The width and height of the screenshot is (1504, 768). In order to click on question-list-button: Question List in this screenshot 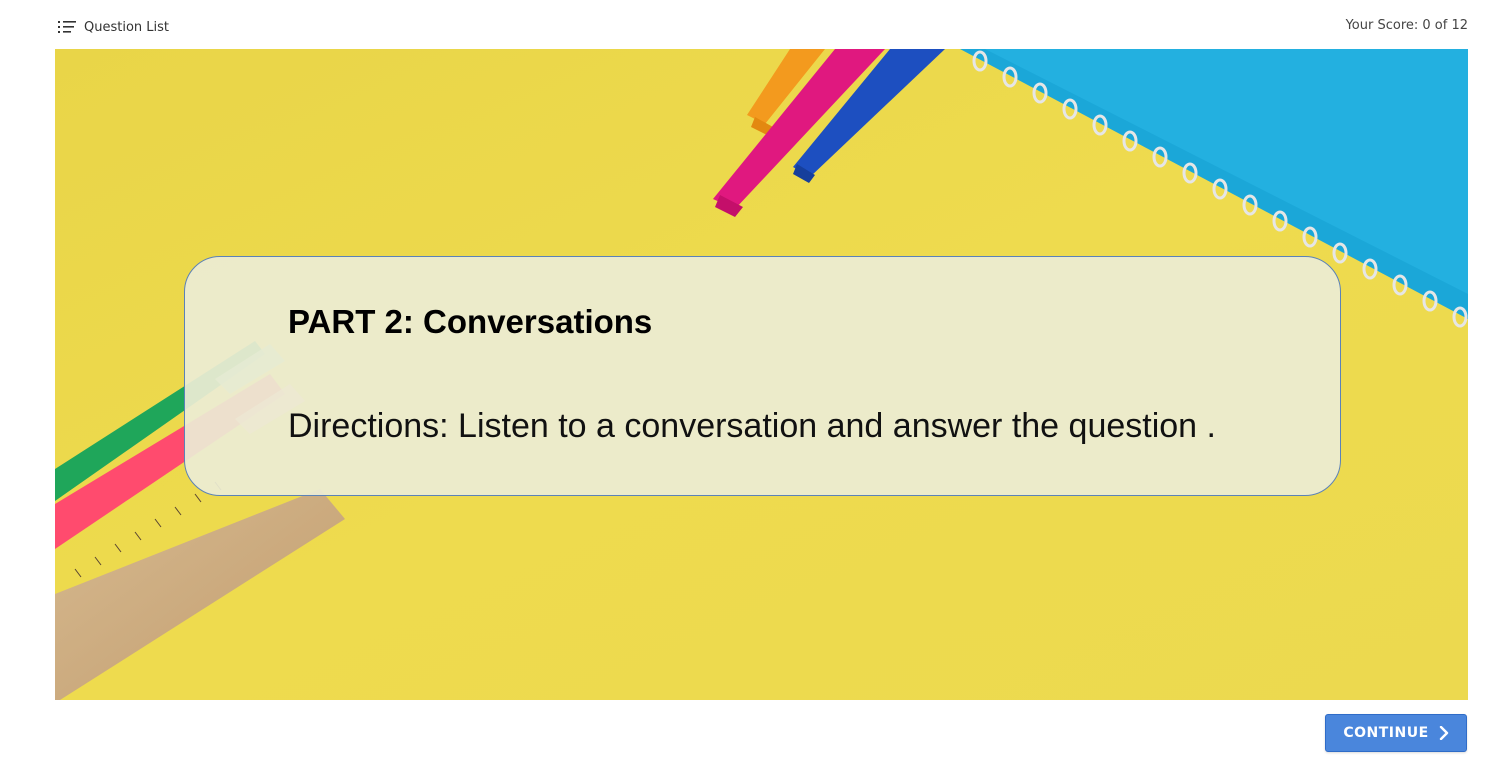, I will do `click(113, 27)`.